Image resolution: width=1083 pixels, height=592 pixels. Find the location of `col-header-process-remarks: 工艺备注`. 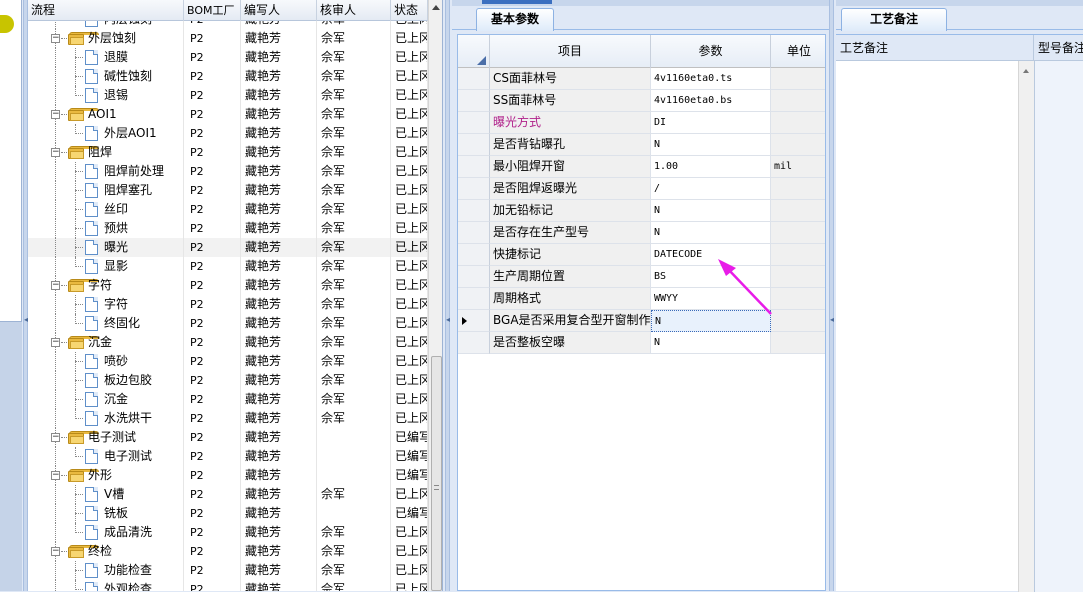

col-header-process-remarks: 工艺备注 is located at coordinates (935, 48).